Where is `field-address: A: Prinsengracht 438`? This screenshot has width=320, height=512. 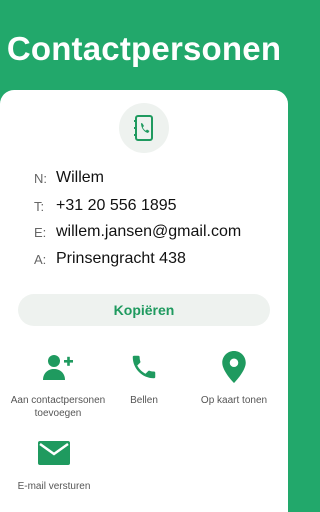 field-address: A: Prinsengracht 438 is located at coordinates (110, 259).